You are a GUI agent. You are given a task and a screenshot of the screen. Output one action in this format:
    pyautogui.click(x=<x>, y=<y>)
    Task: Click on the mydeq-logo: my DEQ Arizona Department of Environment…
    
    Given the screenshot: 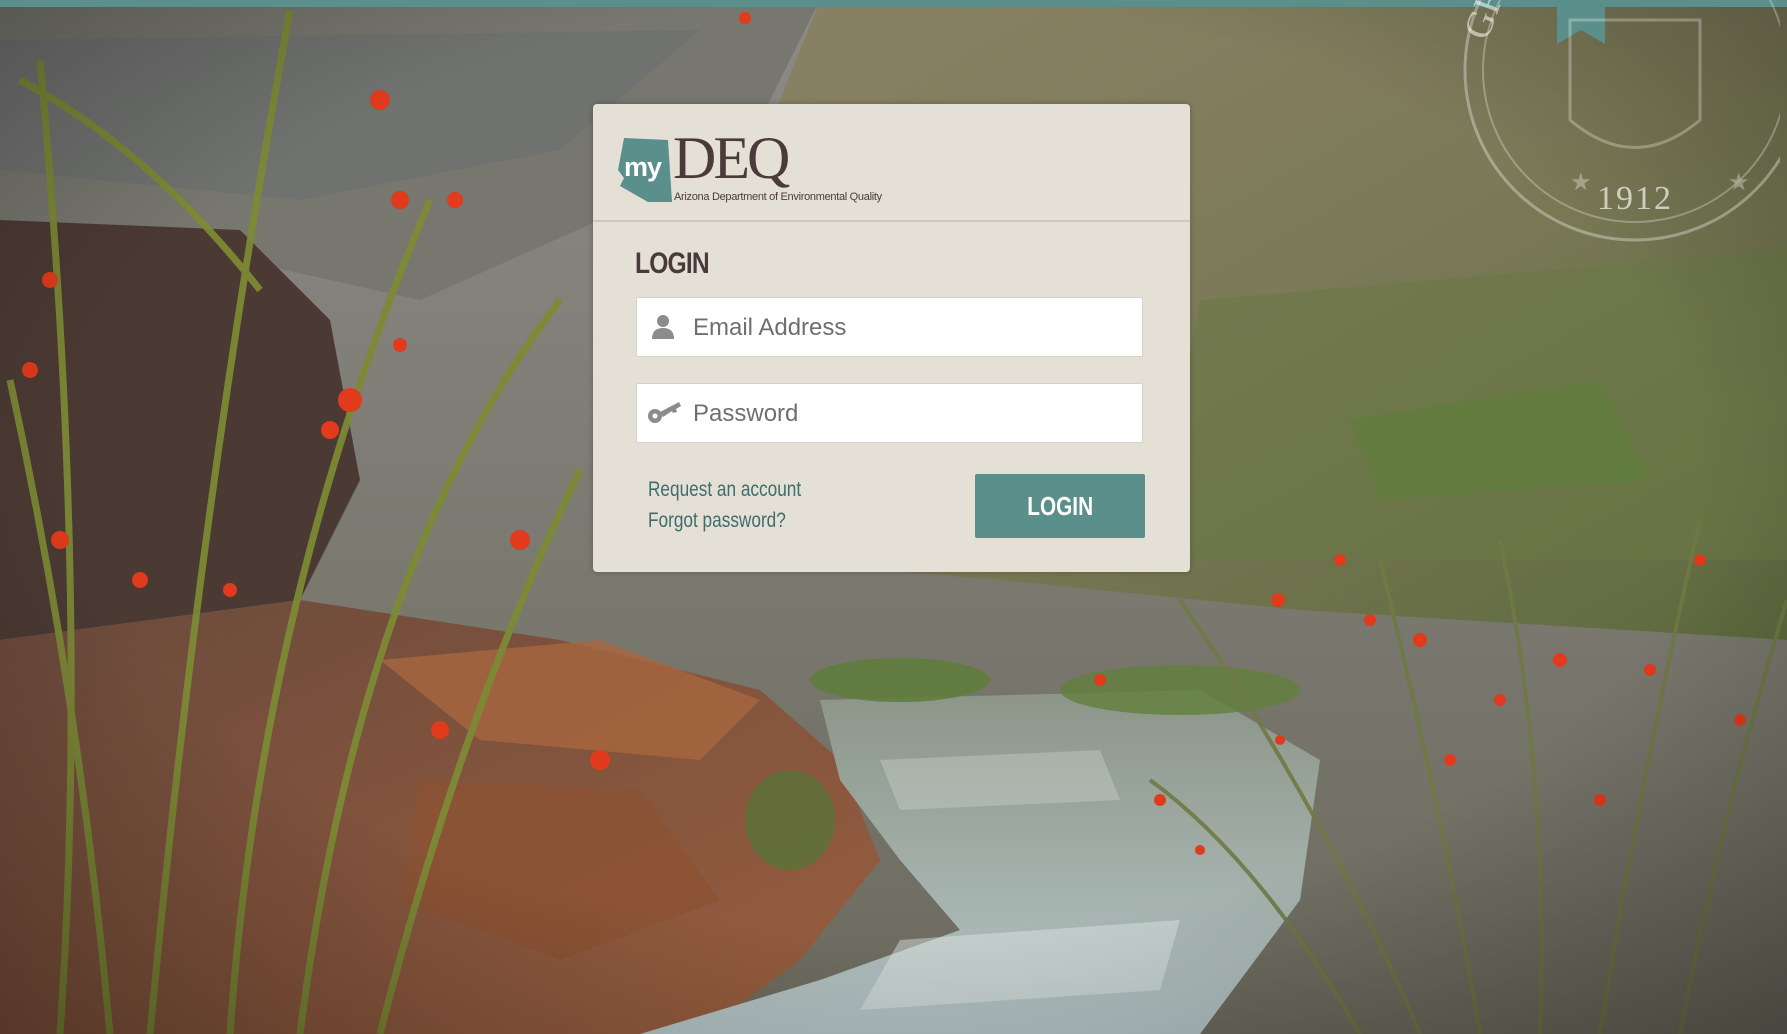 What is the action you would take?
    pyautogui.click(x=768, y=168)
    